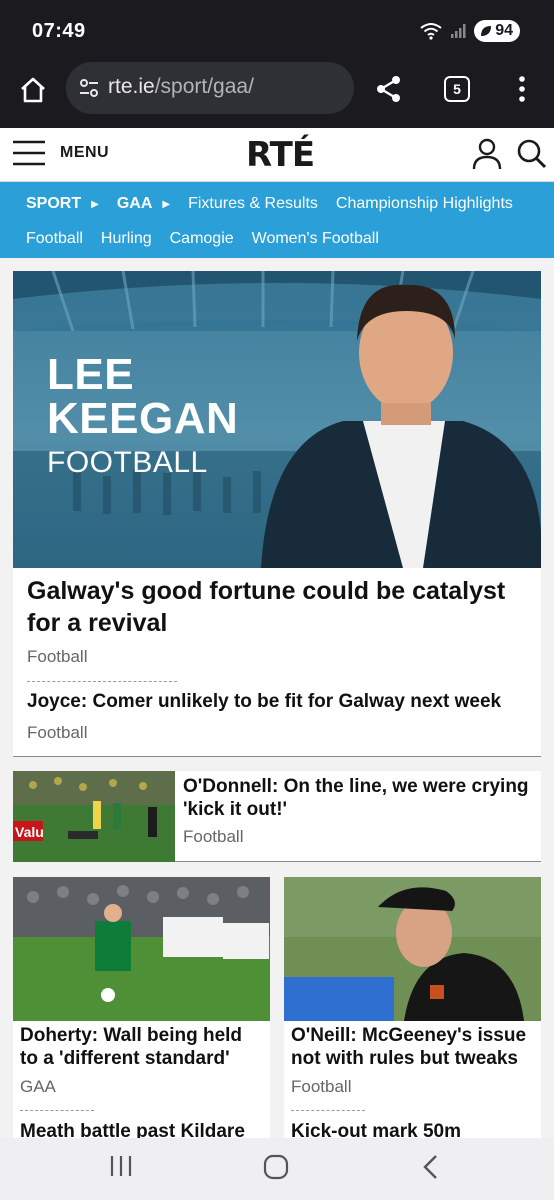 This screenshot has width=554, height=1200. I want to click on banner-subtitle: FOOTBALL, so click(127, 462).